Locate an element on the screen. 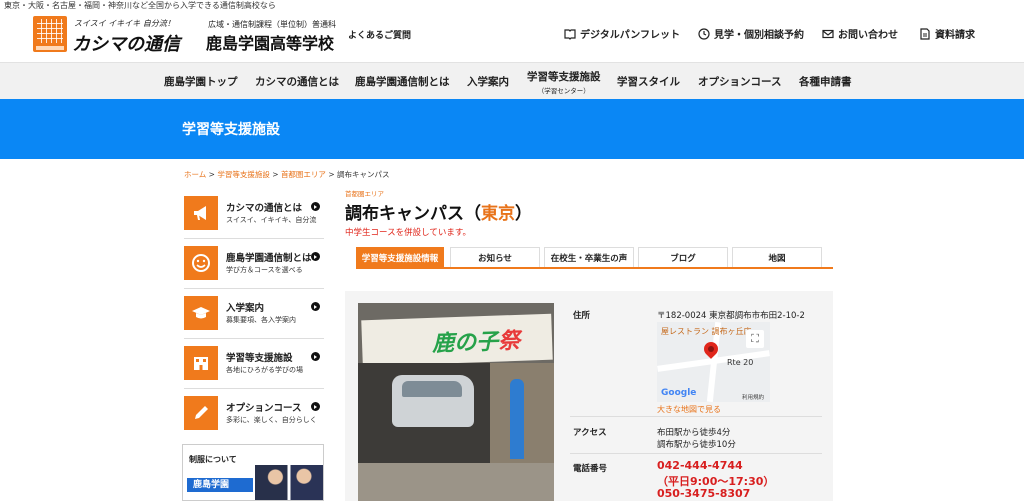 This screenshot has height=501, width=1024. sidebar-item-kashima-tsushin: カシマの通信とは スイスイ、イキイキ、自分流 is located at coordinates (254, 216).